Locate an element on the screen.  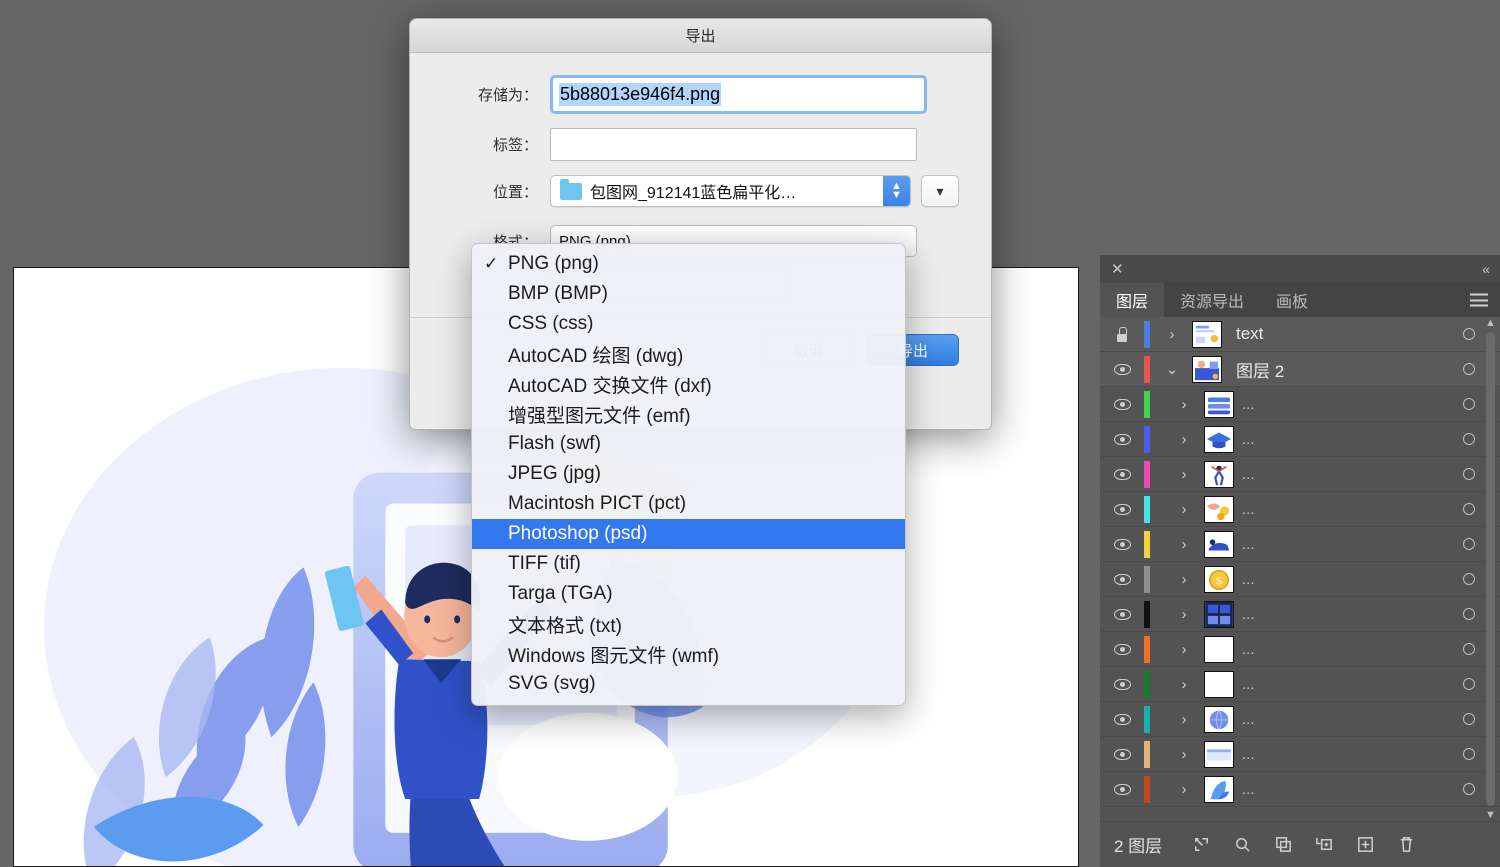
tab-asset-export: 资源导出 is located at coordinates (1212, 300).